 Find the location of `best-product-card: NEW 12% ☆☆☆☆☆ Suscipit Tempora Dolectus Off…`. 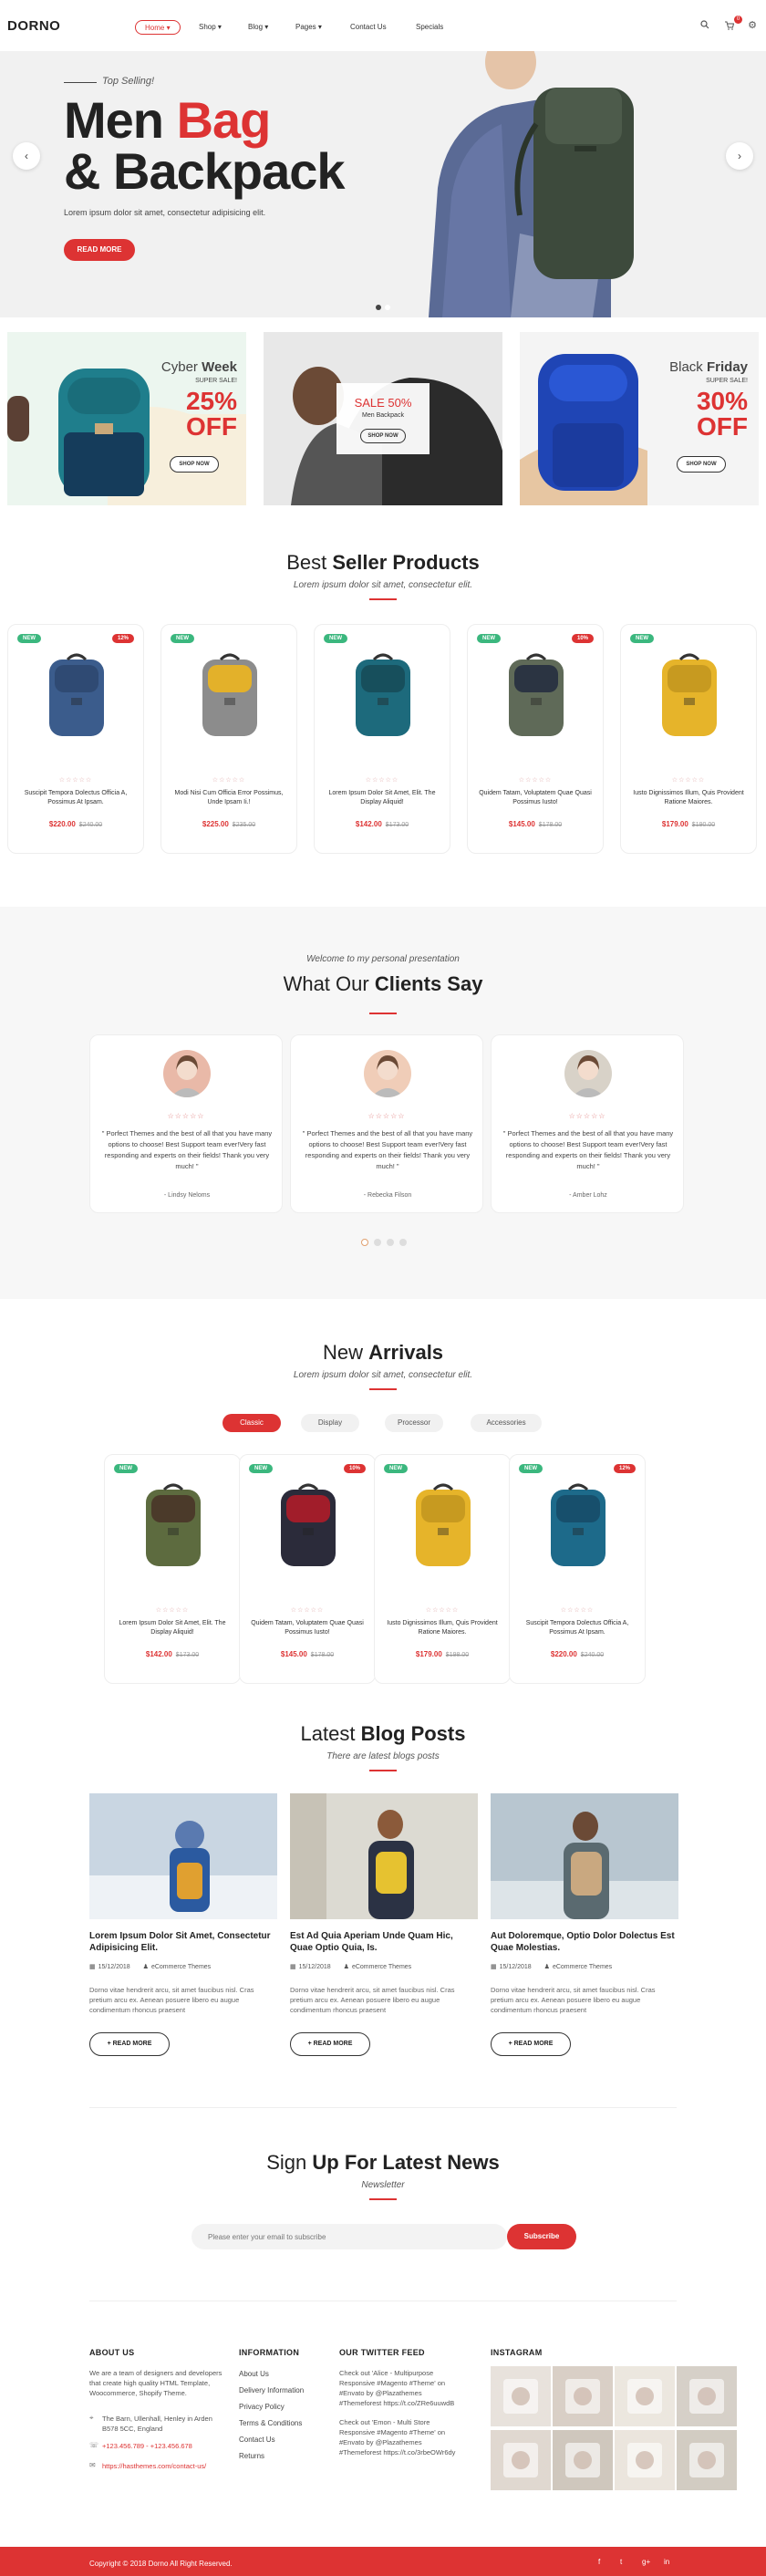

best-product-card: NEW 12% ☆☆☆☆☆ Suscipit Tempora Dolectus Off… is located at coordinates (75, 739).